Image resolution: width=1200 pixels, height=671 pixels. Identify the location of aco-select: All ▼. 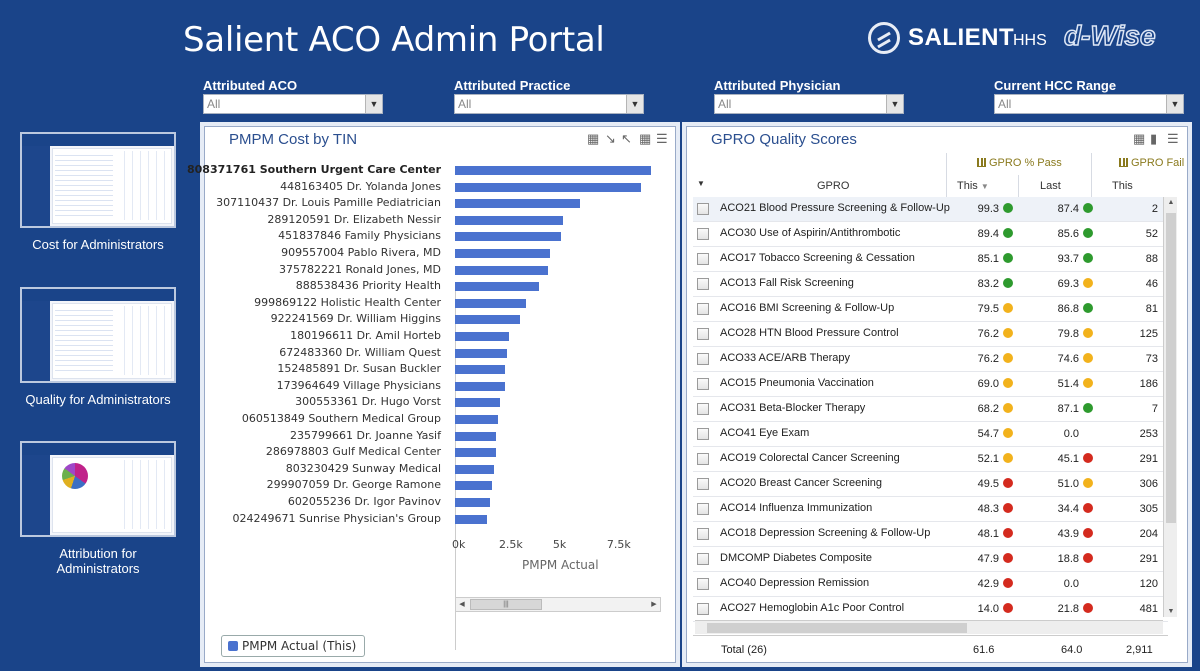
(293, 104).